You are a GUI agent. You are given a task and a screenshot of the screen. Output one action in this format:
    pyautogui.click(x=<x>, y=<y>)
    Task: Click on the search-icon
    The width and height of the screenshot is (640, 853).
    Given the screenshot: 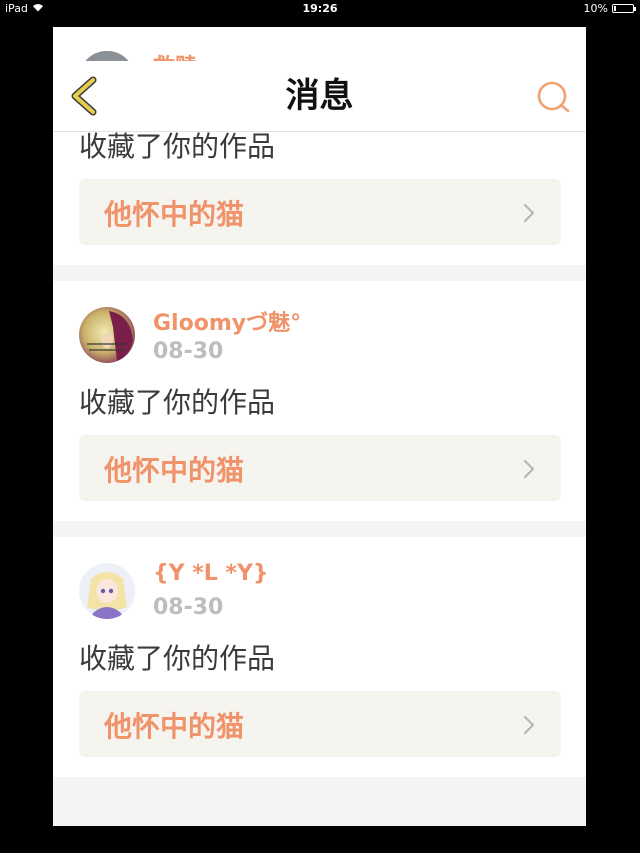 What is the action you would take?
    pyautogui.click(x=553, y=97)
    